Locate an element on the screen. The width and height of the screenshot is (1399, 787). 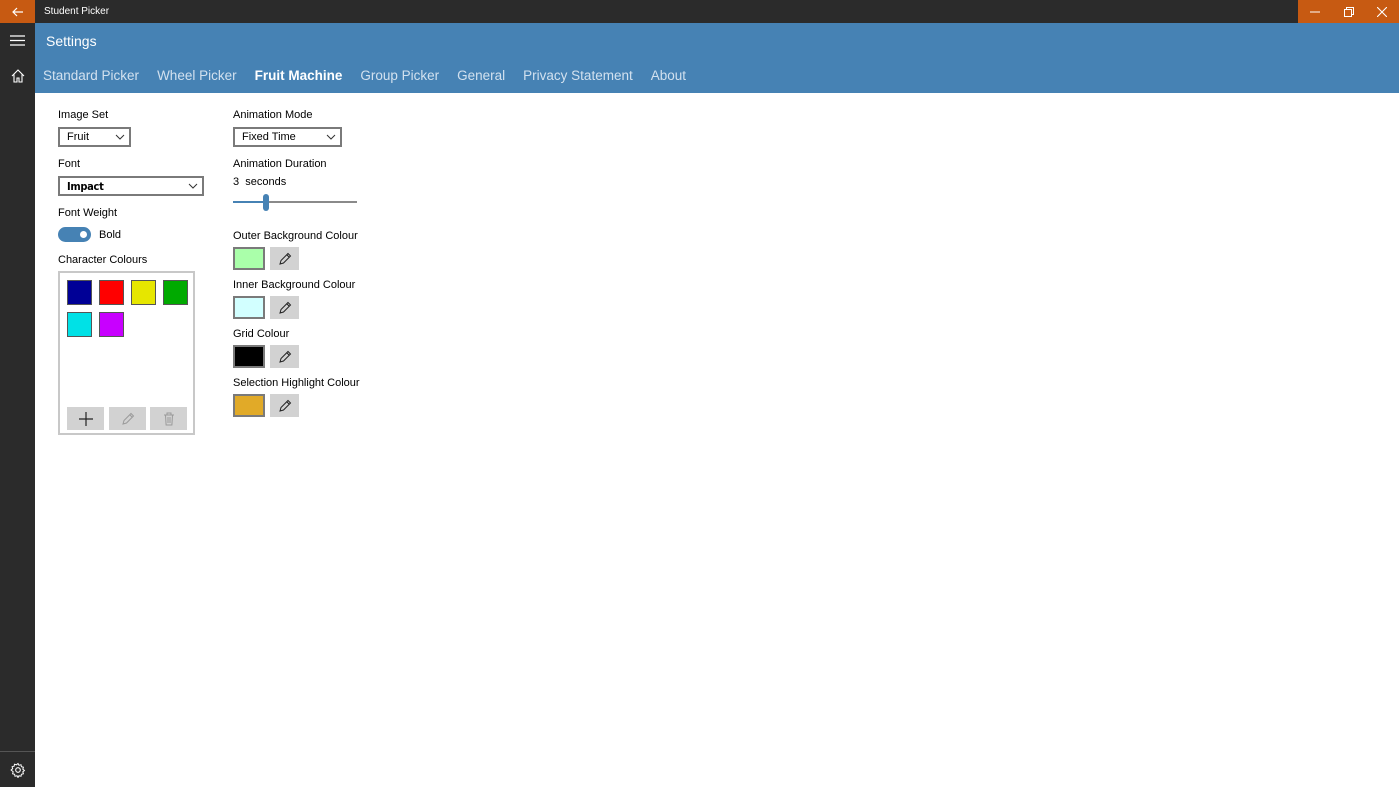
font-label: Font is located at coordinates (69, 164).